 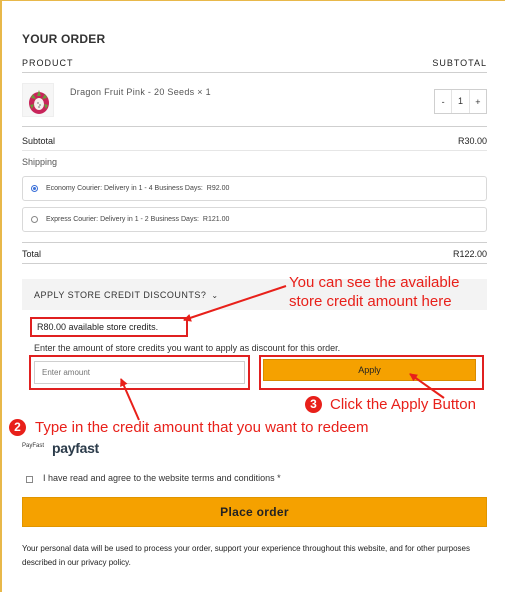 What do you see at coordinates (64, 39) in the screenshot?
I see `order-title: YOUR ORDER` at bounding box center [64, 39].